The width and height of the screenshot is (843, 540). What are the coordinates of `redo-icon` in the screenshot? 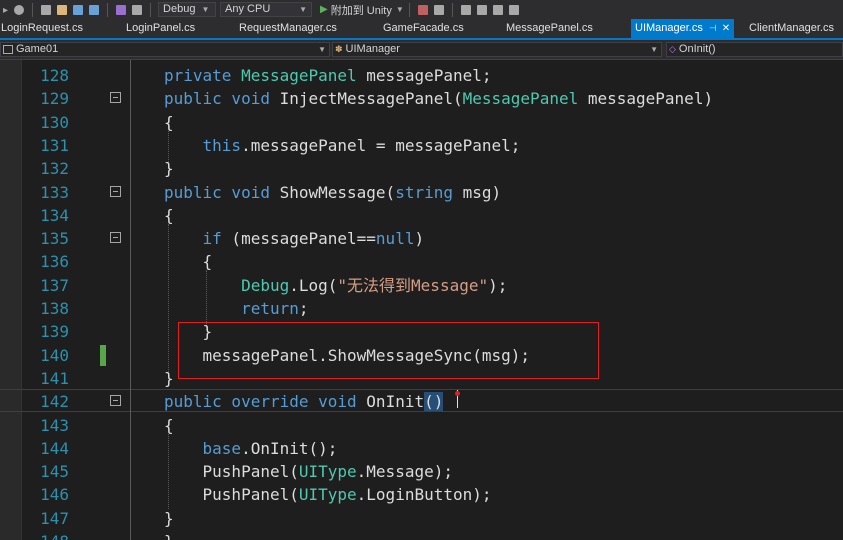 It's located at (137, 9).